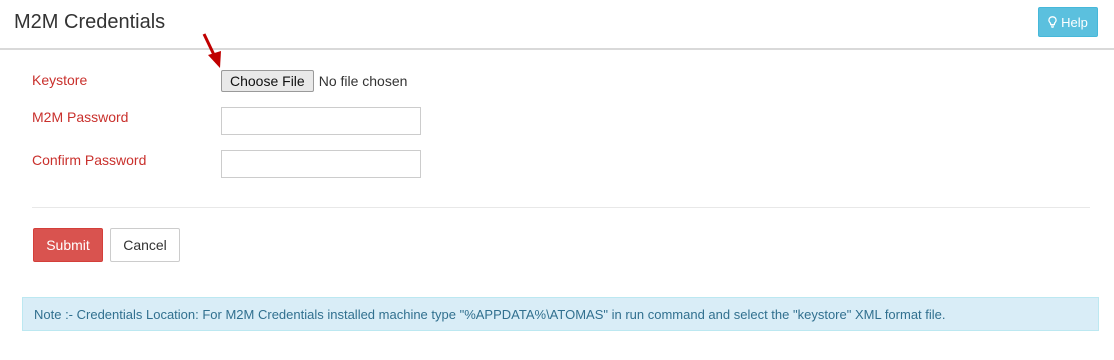  What do you see at coordinates (80, 117) in the screenshot?
I see `m2m-password-label: M2M Password` at bounding box center [80, 117].